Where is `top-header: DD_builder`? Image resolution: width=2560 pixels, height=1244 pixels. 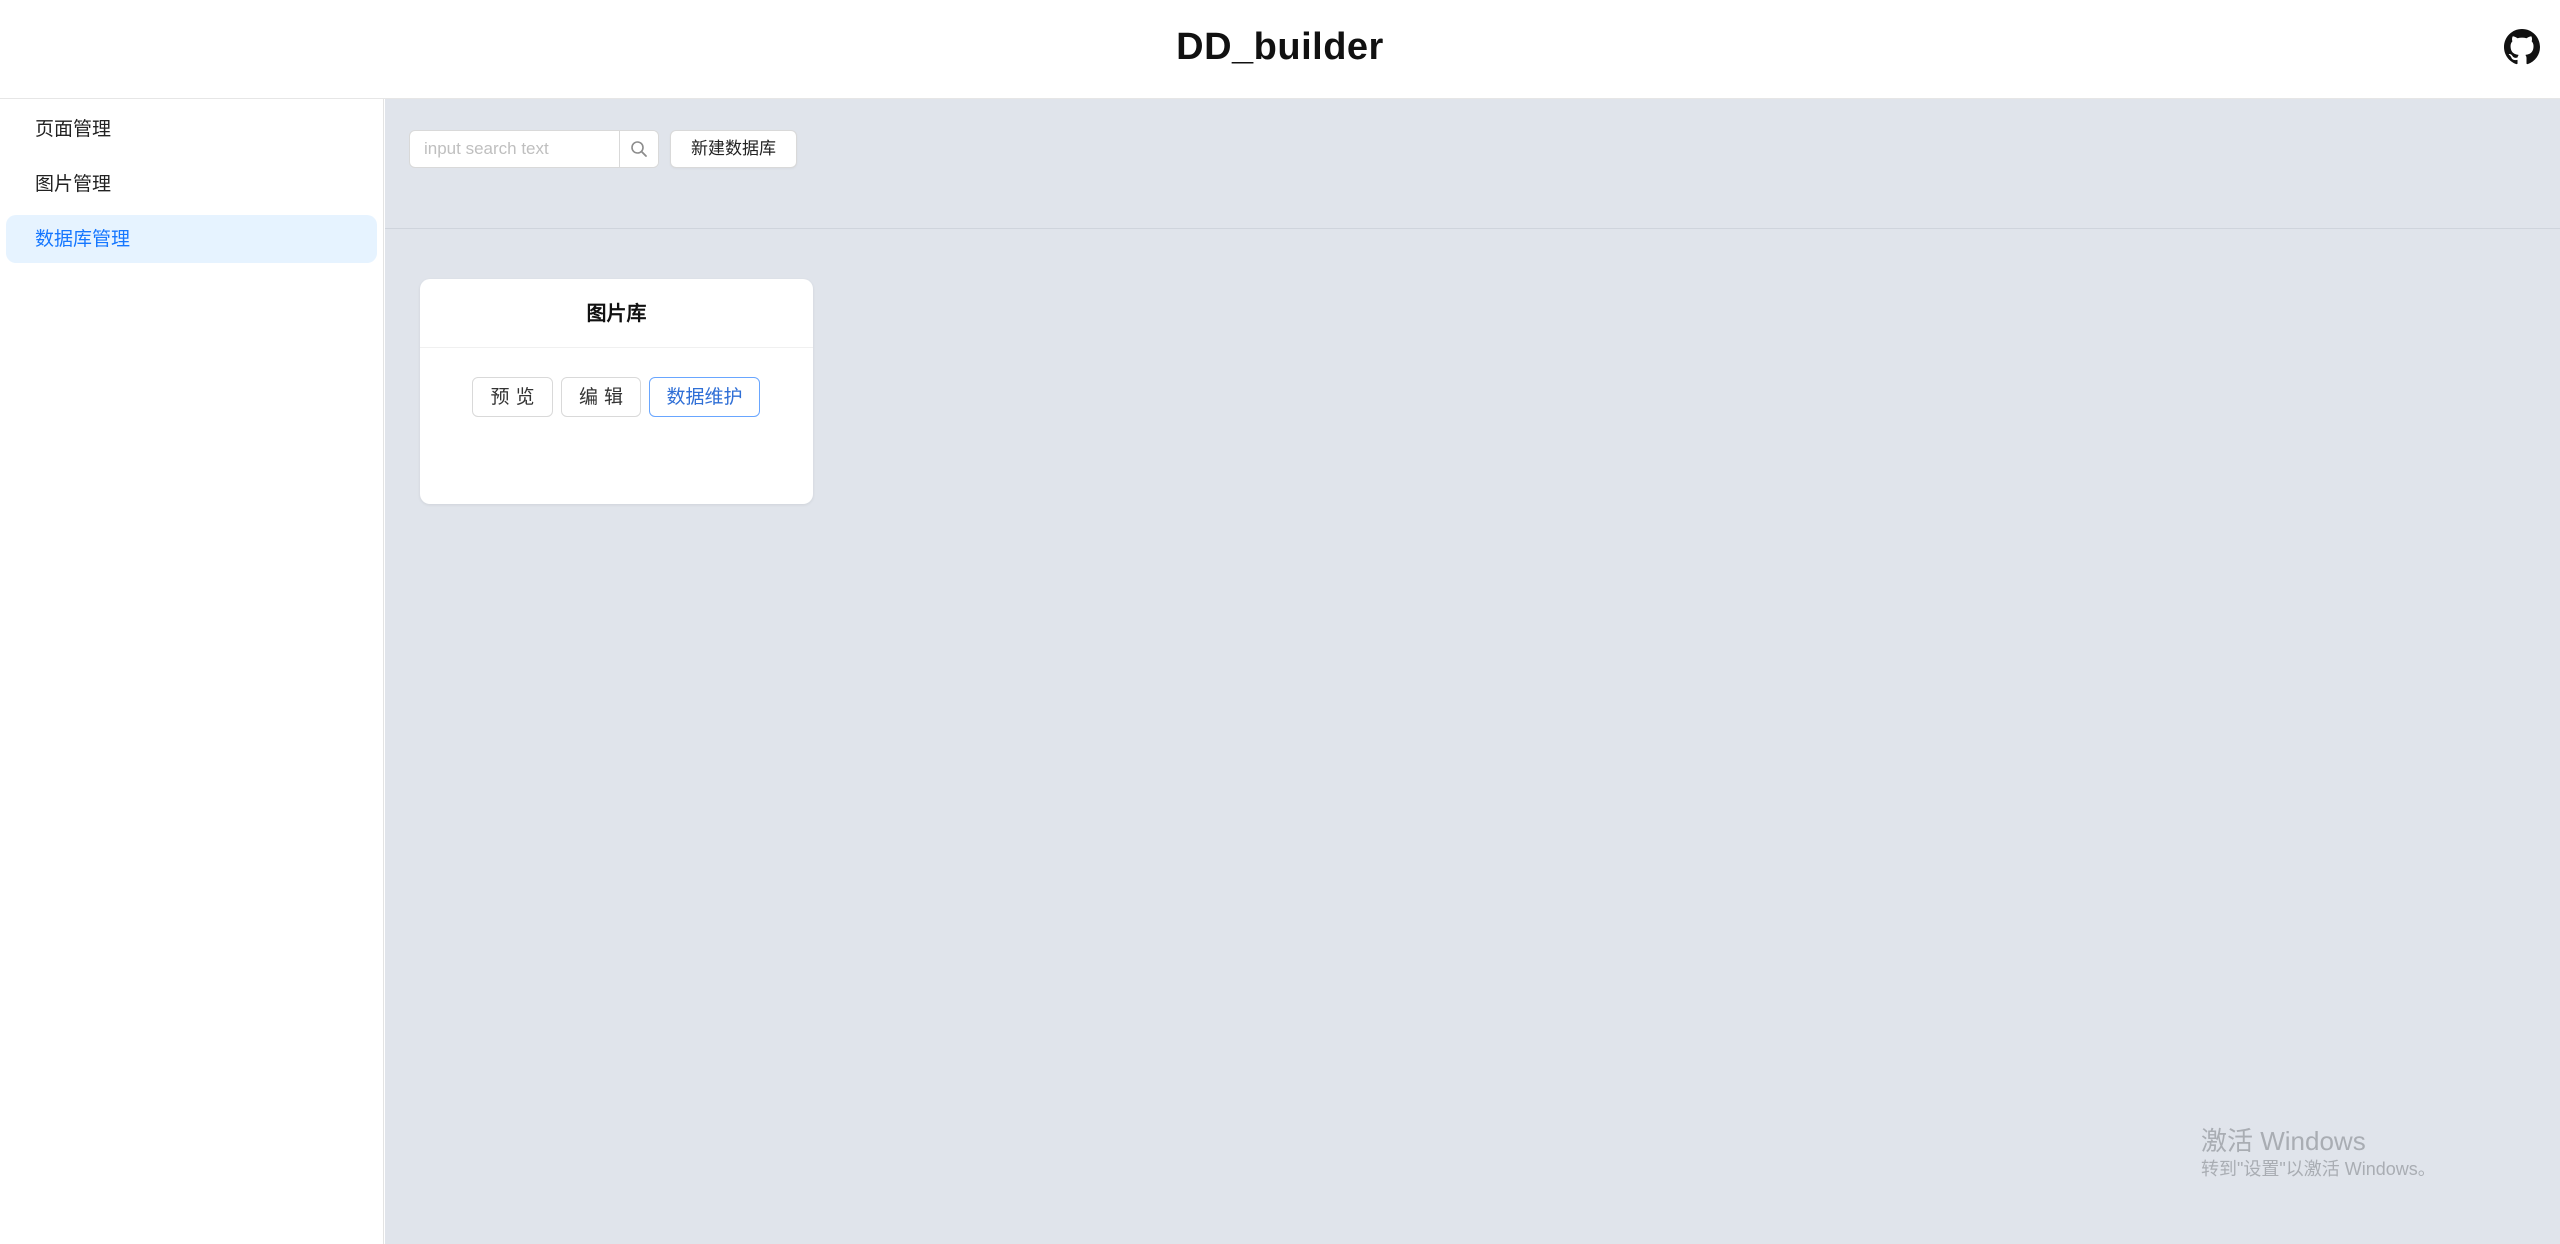
top-header: DD_builder is located at coordinates (1280, 49).